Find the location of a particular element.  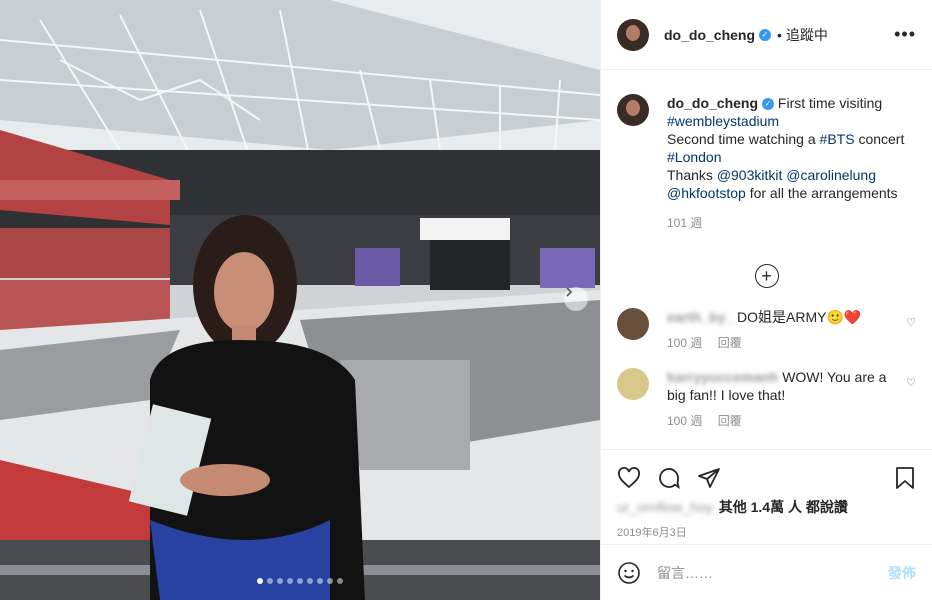

author-avatar is located at coordinates (633, 34).